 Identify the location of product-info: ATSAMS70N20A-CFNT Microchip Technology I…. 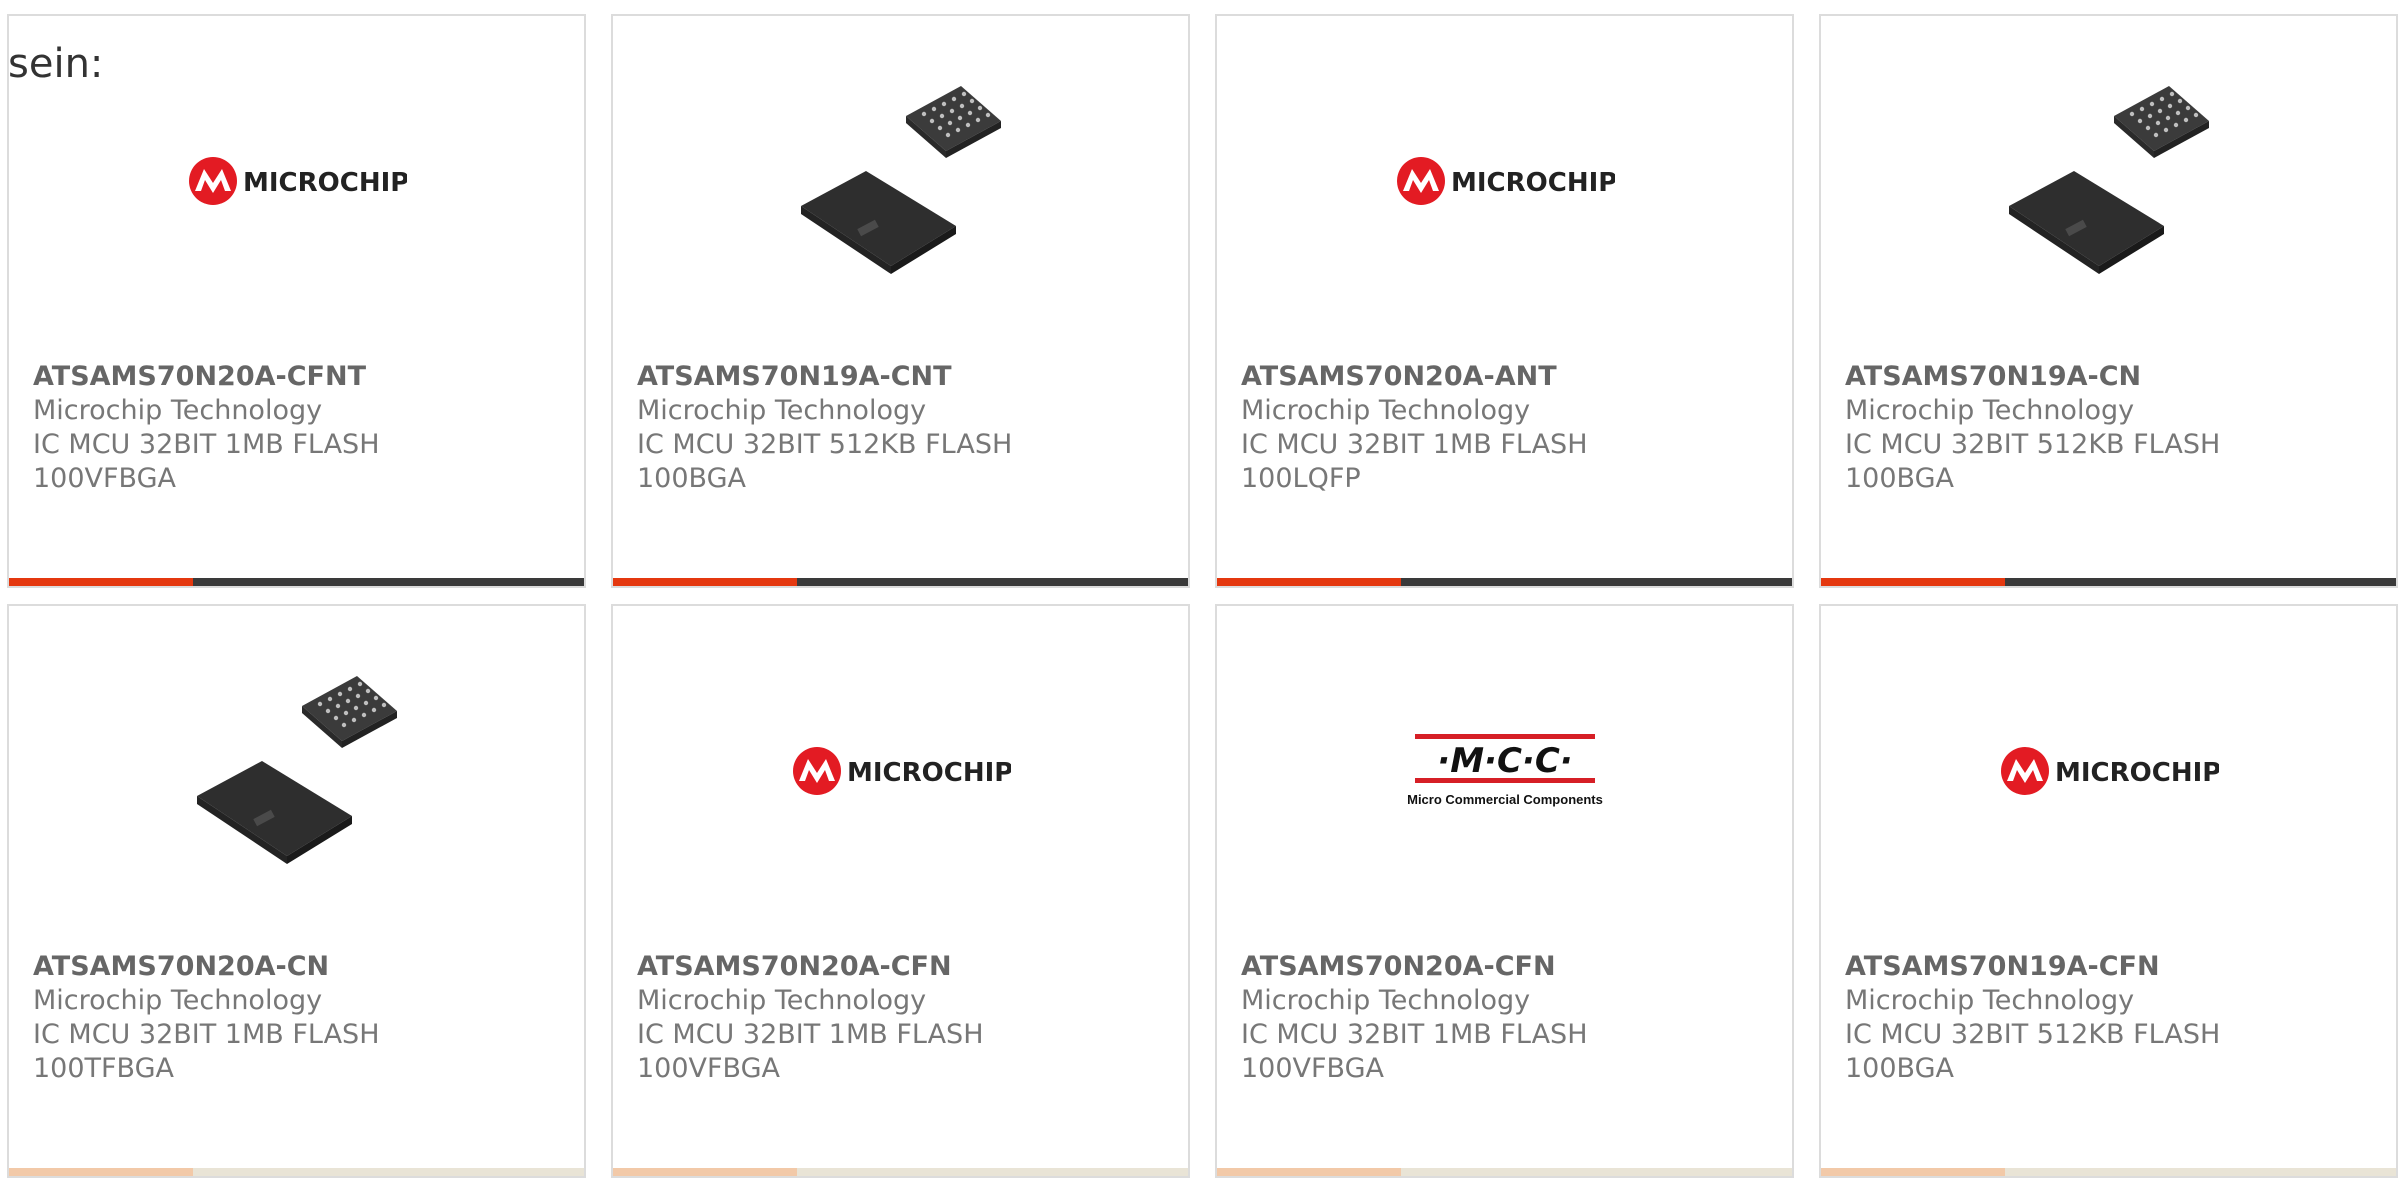
(206, 428).